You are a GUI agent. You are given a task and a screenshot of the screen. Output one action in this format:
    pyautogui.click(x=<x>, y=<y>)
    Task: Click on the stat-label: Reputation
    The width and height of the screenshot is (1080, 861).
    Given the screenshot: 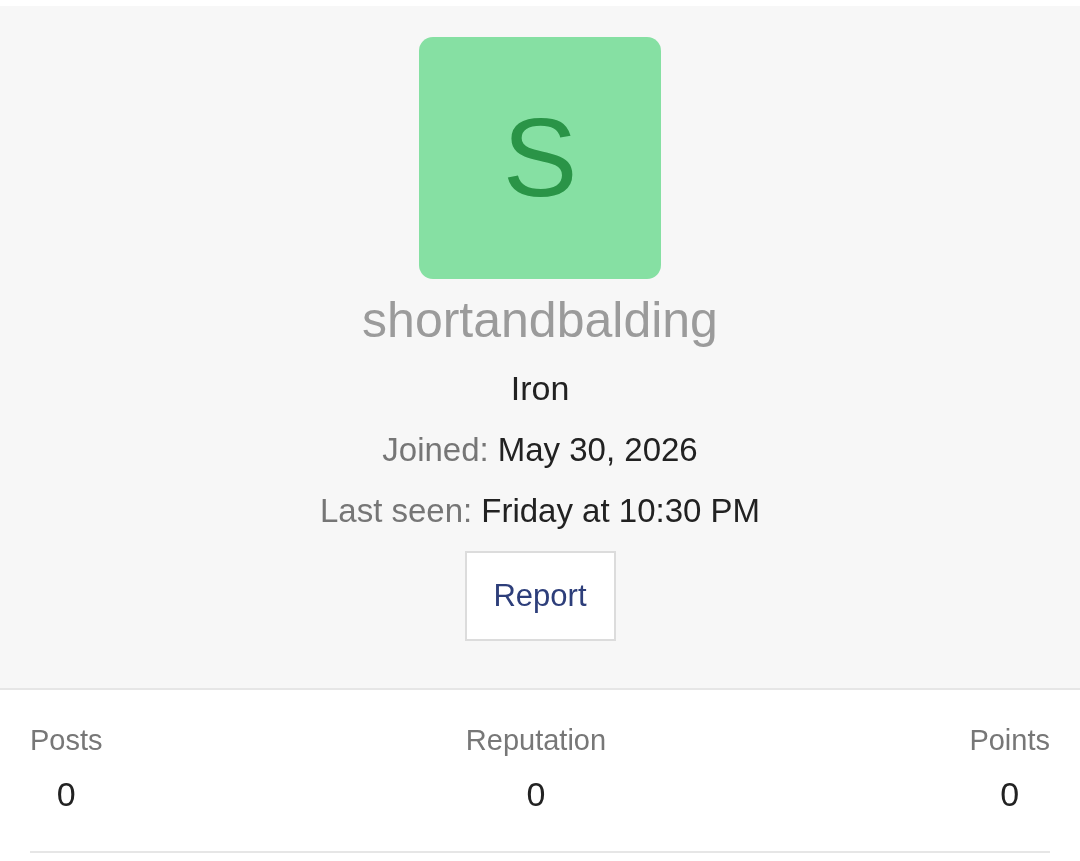 What is the action you would take?
    pyautogui.click(x=536, y=740)
    